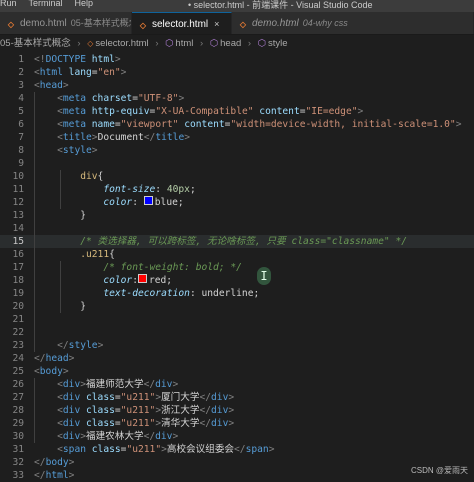 Image resolution: width=474 pixels, height=482 pixels. I want to click on code-text: }, so click(60, 215).